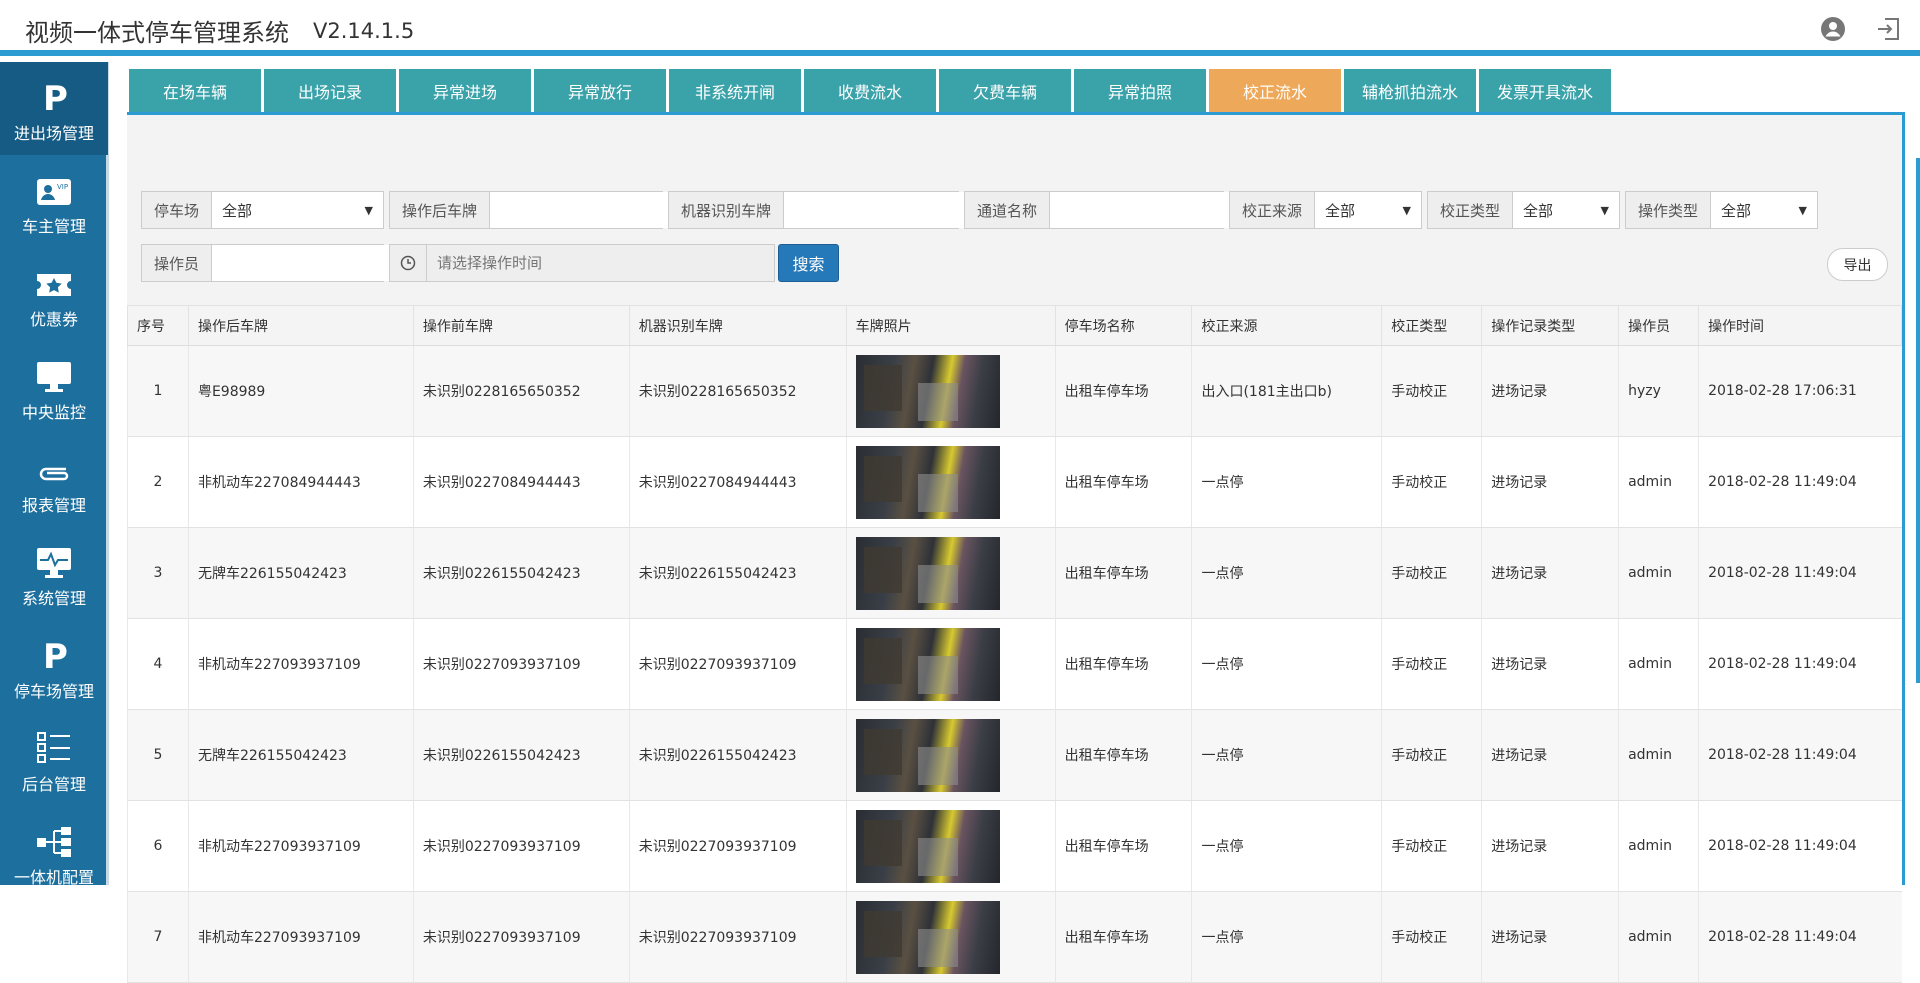 The image size is (1920, 983). Describe the element at coordinates (53, 412) in the screenshot. I see `sidebar-item-label: 中央监控` at that location.